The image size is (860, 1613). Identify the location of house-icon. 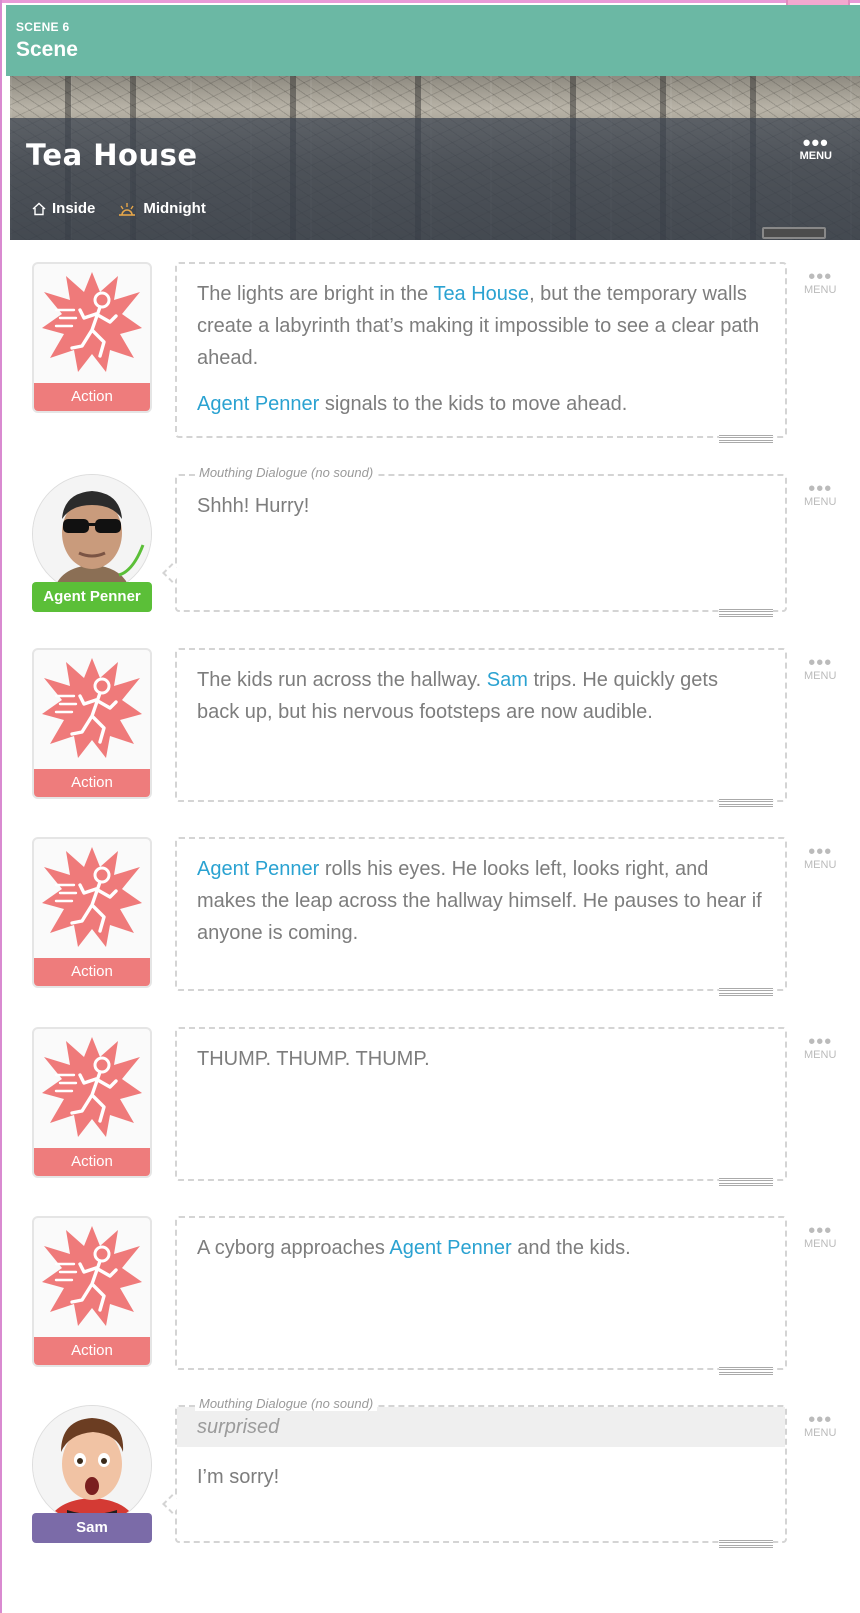
(39, 209).